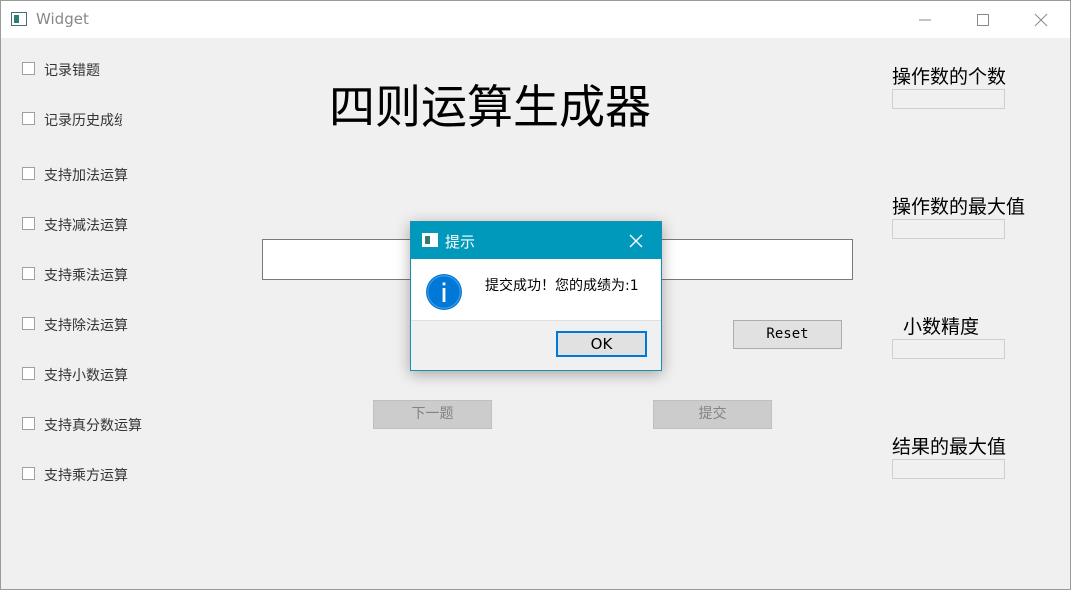 The width and height of the screenshot is (1071, 590). Describe the element at coordinates (787, 334) in the screenshot. I see `reset-button: Reset` at that location.